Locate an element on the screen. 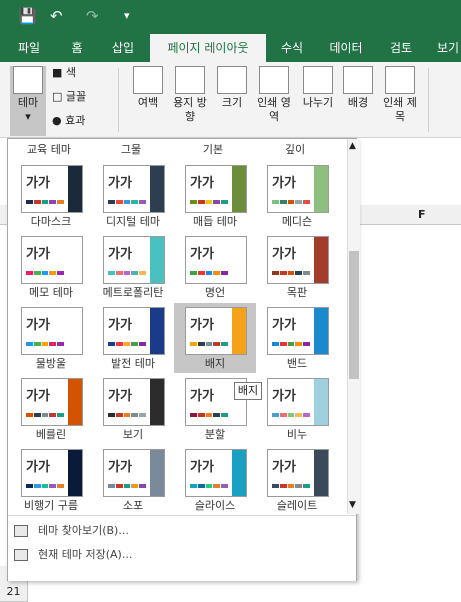 The height and width of the screenshot is (602, 461). theme-label: 베를린 is located at coordinates (51, 434).